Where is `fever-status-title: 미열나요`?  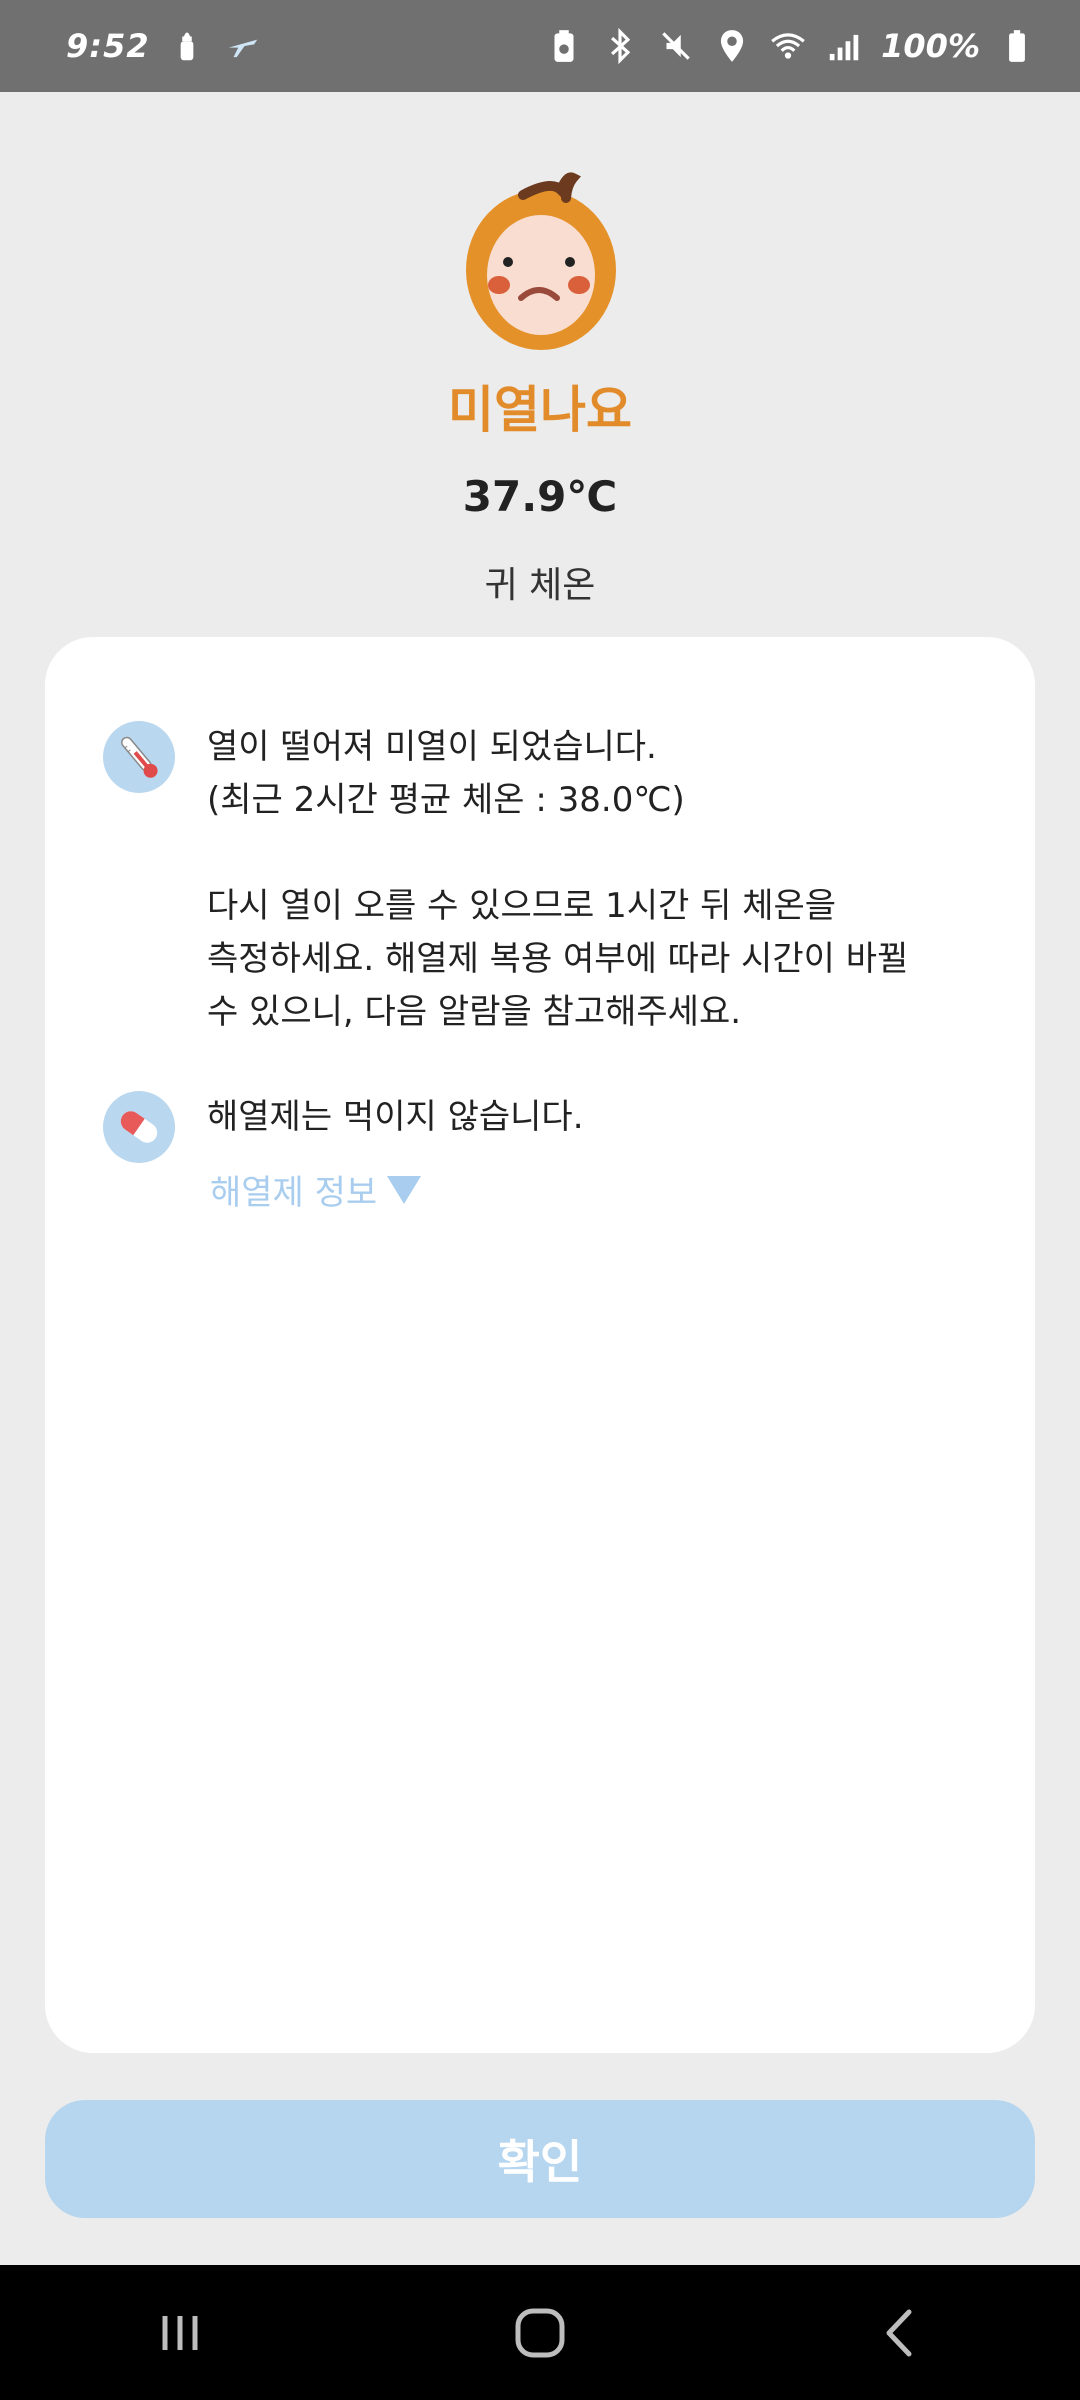
fever-status-title: 미열나요 is located at coordinates (540, 410).